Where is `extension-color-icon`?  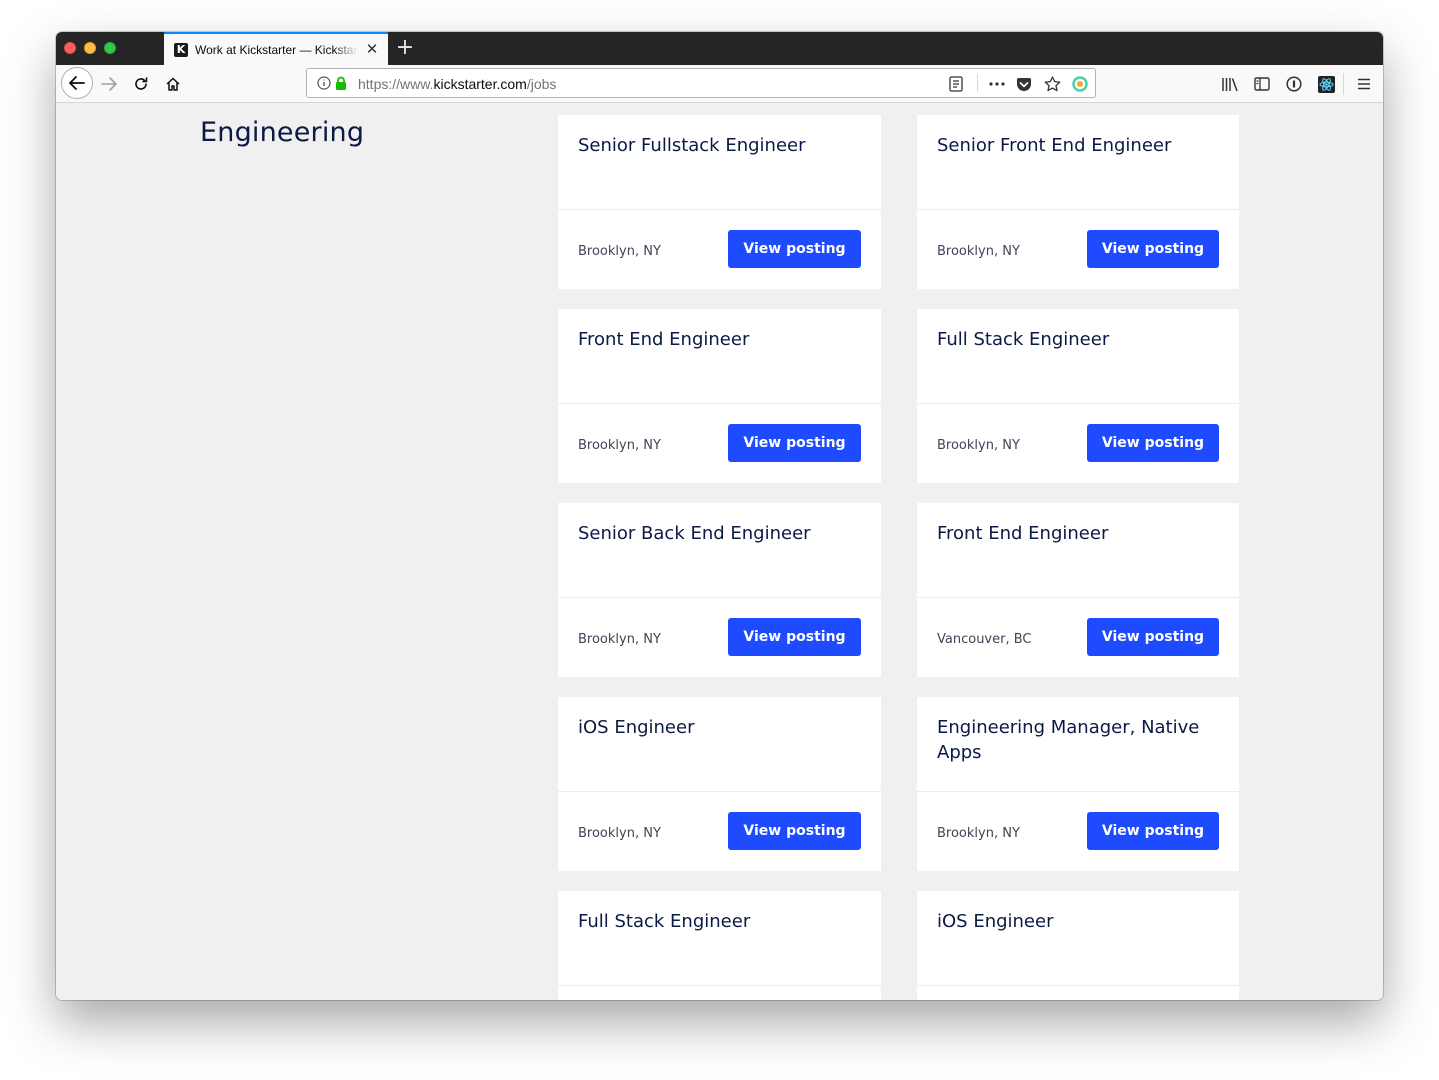
extension-color-icon is located at coordinates (1080, 84).